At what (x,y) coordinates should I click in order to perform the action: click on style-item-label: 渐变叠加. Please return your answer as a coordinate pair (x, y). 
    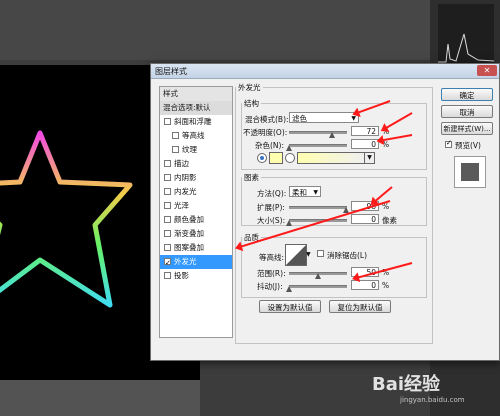
    Looking at the image, I should click on (189, 233).